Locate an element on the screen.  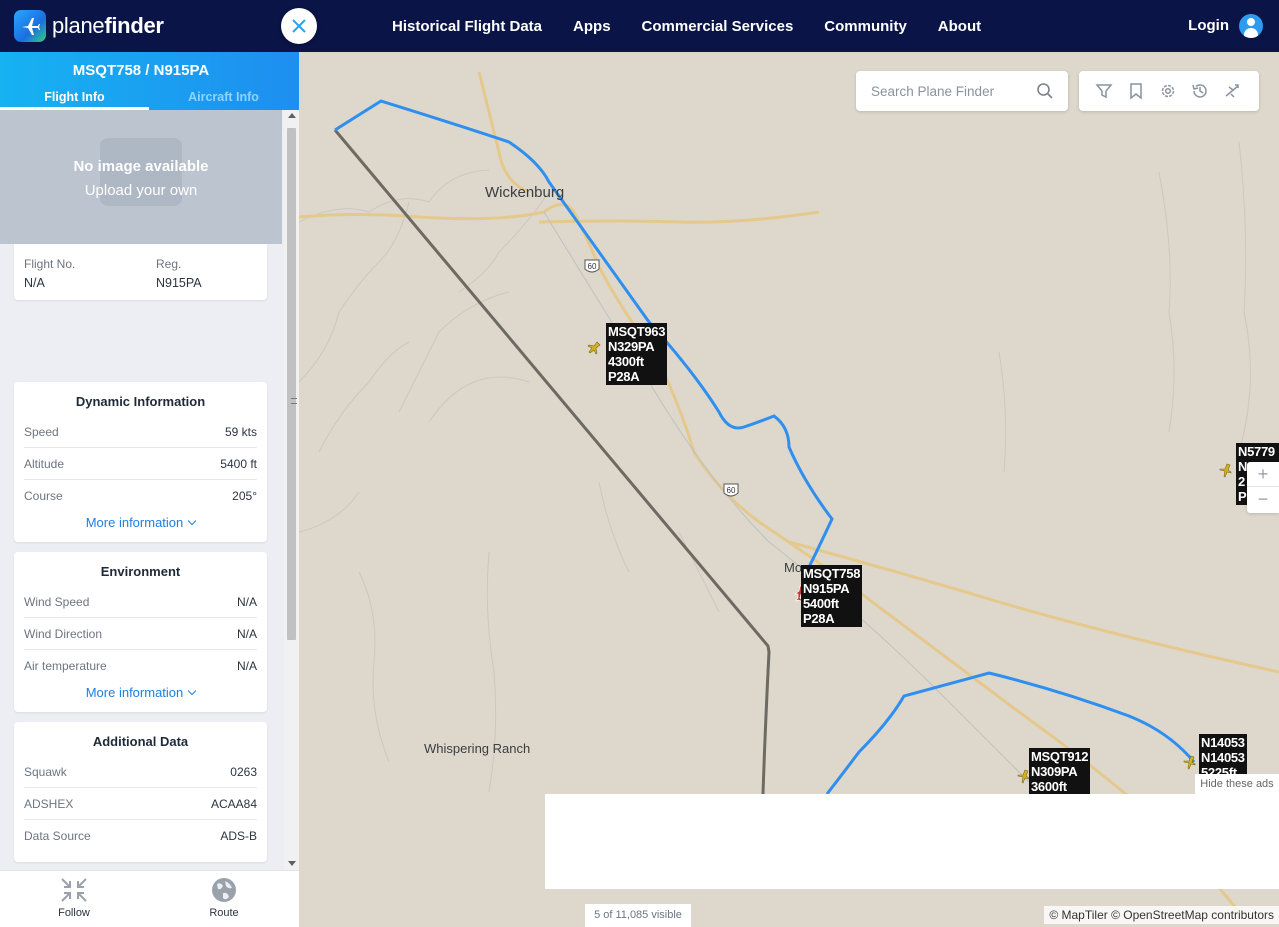
environment-more-button: More information is located at coordinates (140, 692).